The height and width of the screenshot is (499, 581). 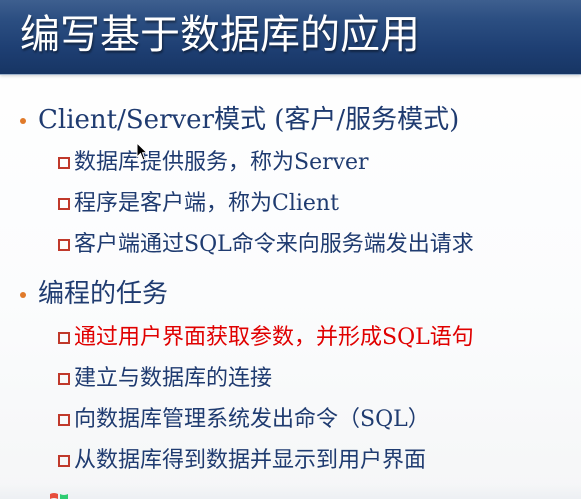 I want to click on slide-title: 编写基于数据库的应用, so click(x=220, y=35).